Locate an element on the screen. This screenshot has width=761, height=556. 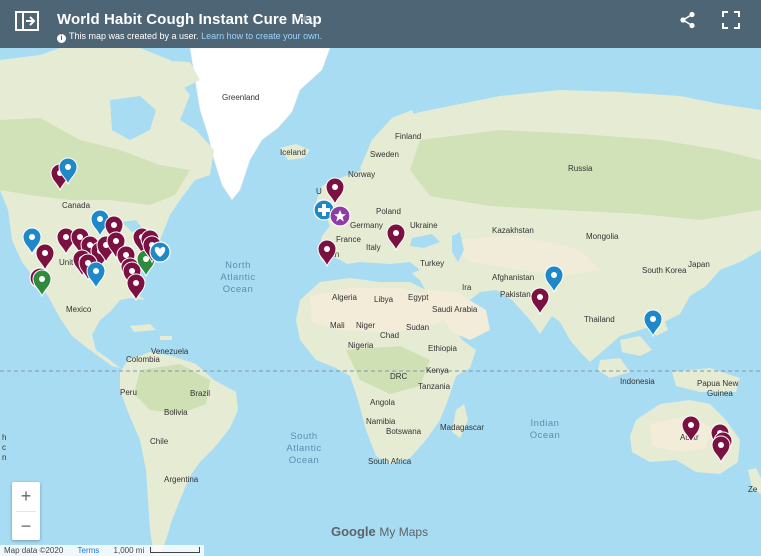
label-south-korea: South Korea is located at coordinates (664, 270).